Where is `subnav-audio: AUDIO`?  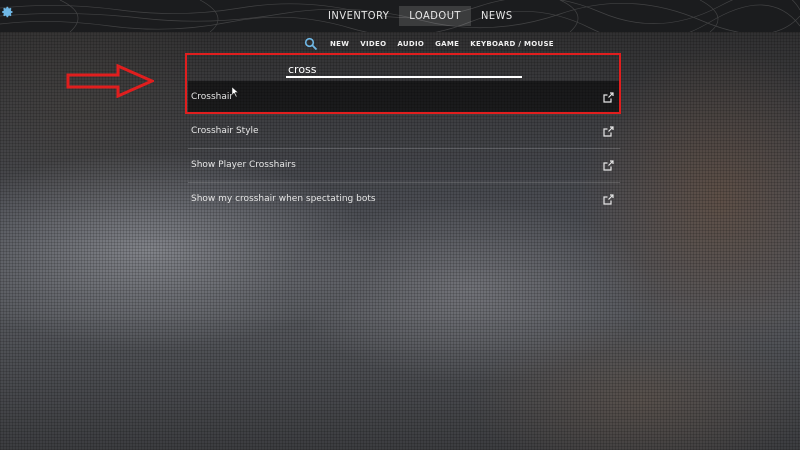
subnav-audio: AUDIO is located at coordinates (410, 44).